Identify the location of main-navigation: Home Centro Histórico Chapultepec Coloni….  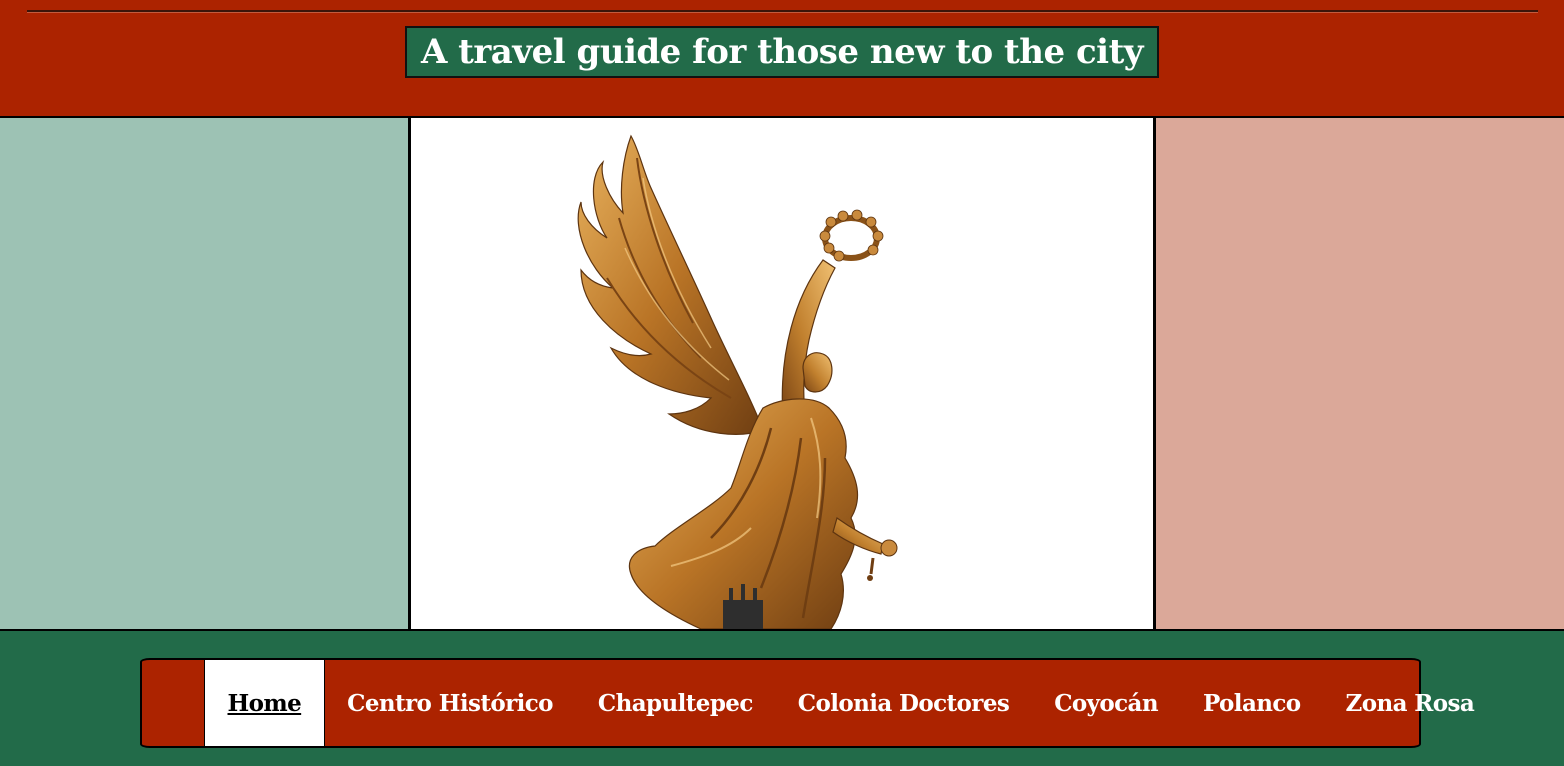
(807, 703).